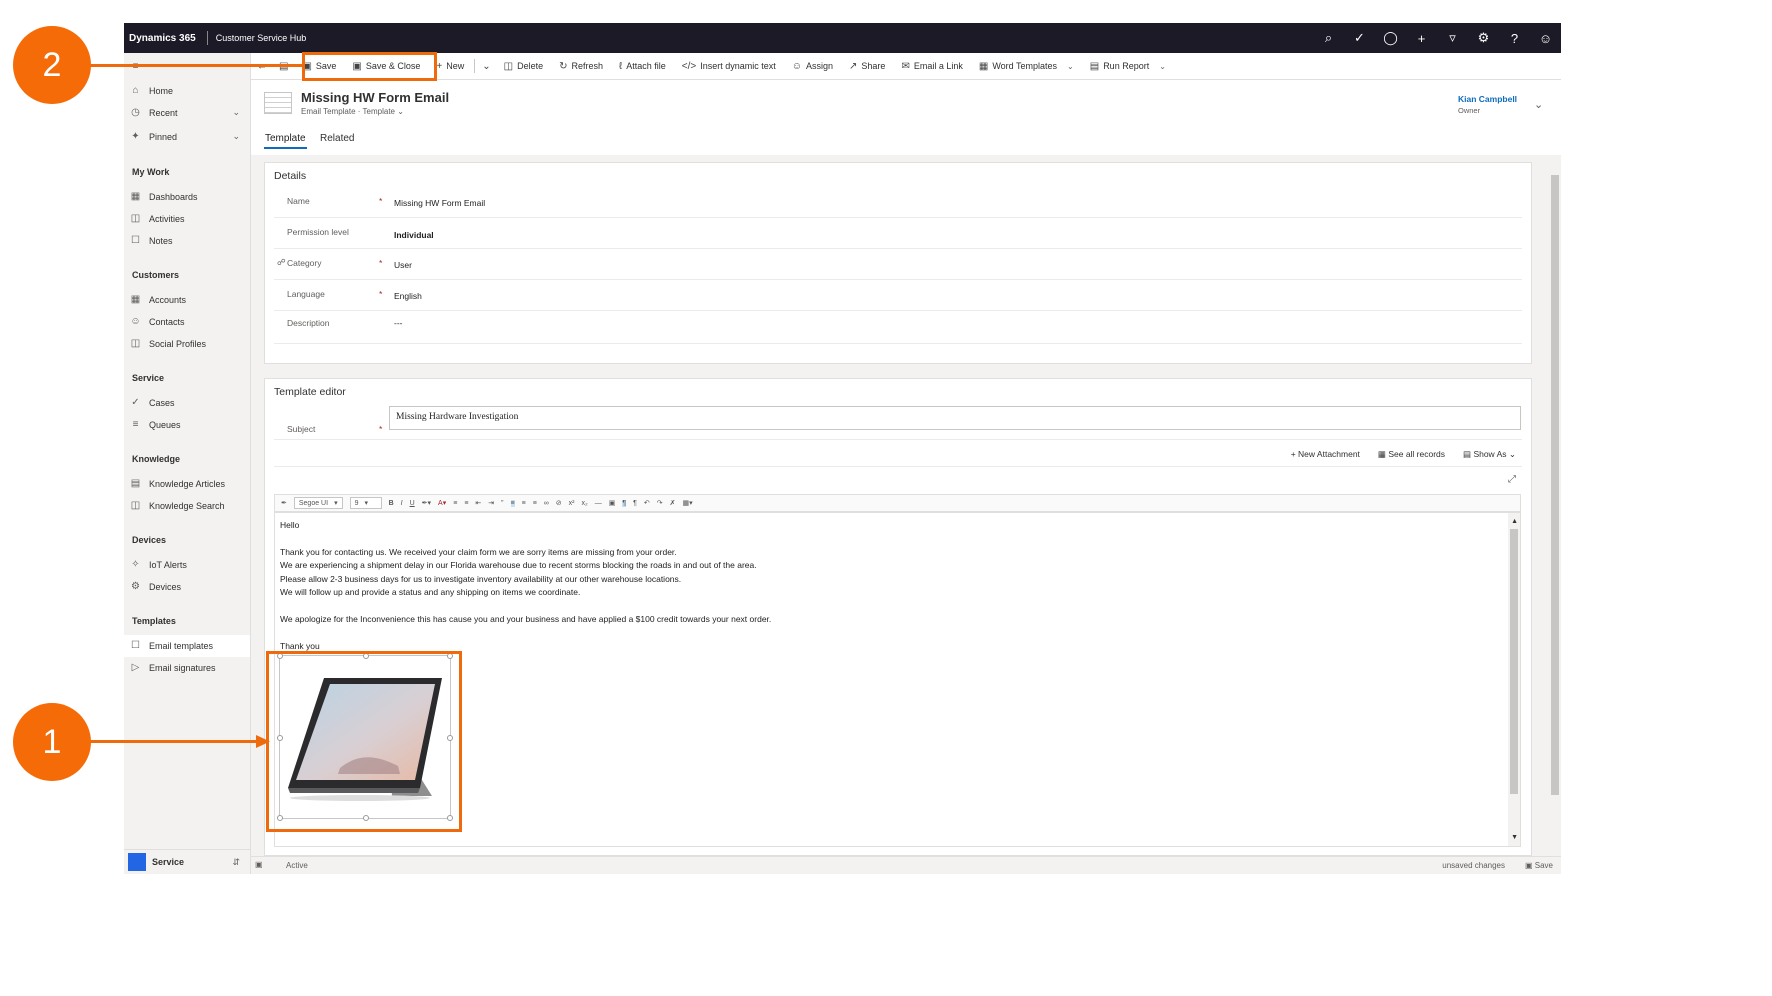 The image size is (1772, 996). Describe the element at coordinates (171, 645) in the screenshot. I see `sidebar-item-email-templates: ☐ Email templates` at that location.